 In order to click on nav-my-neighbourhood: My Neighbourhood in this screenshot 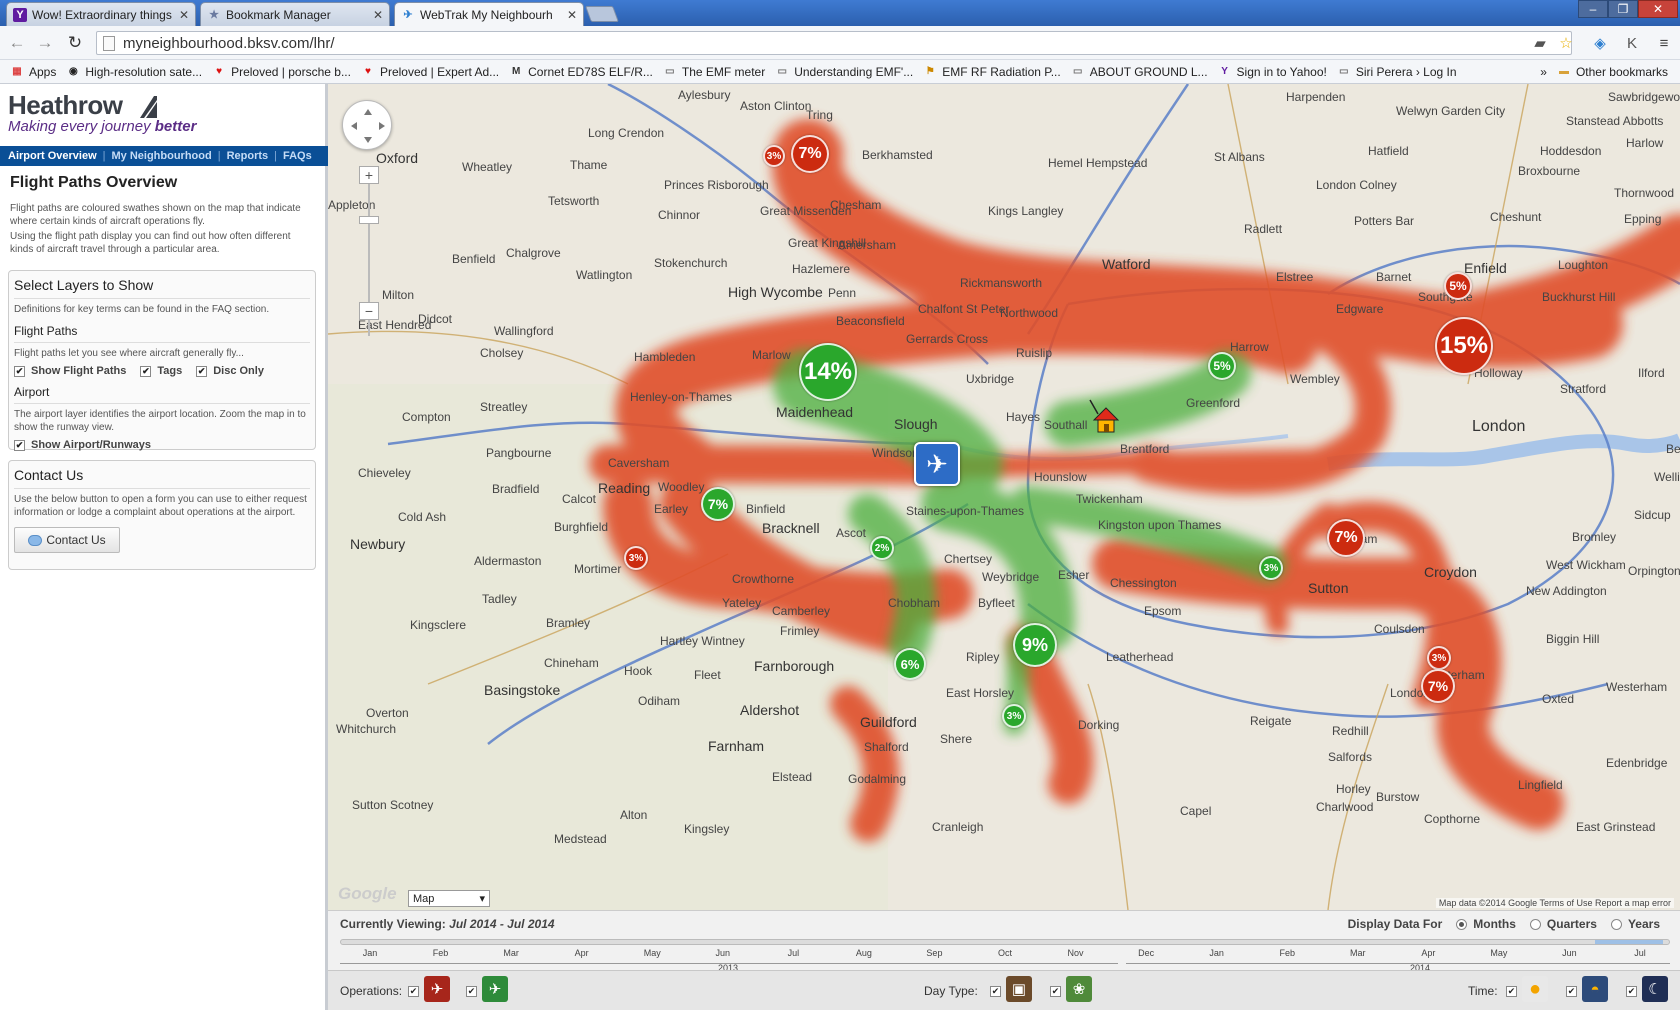, I will do `click(162, 156)`.